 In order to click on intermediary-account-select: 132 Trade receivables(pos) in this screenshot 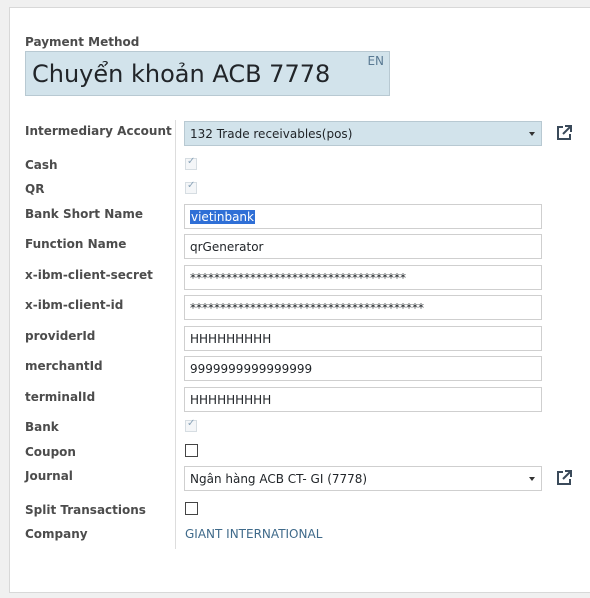, I will do `click(363, 133)`.